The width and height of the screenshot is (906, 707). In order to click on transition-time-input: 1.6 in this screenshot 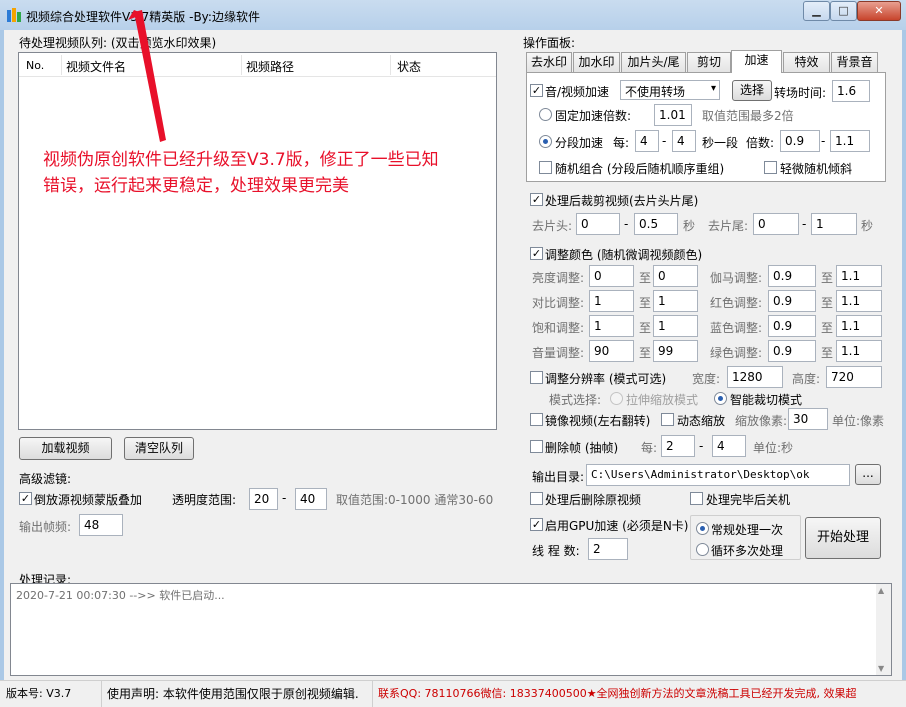, I will do `click(851, 91)`.